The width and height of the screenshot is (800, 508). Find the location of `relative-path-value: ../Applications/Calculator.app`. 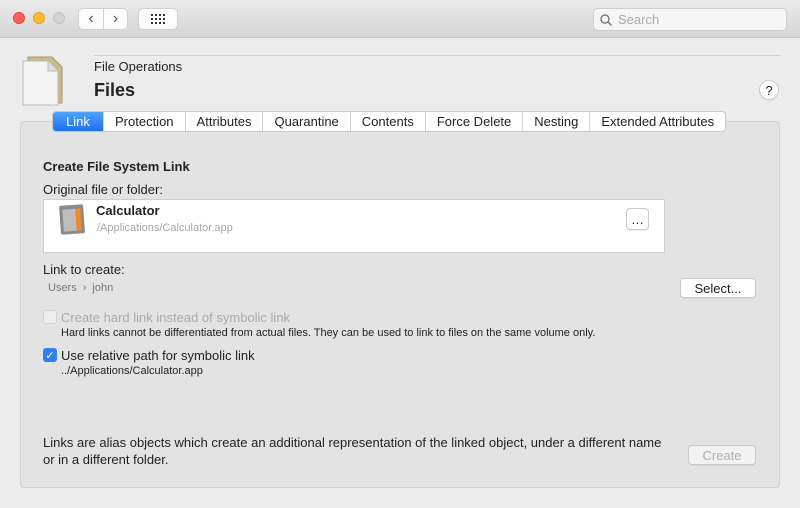

relative-path-value: ../Applications/Calculator.app is located at coordinates (132, 371).